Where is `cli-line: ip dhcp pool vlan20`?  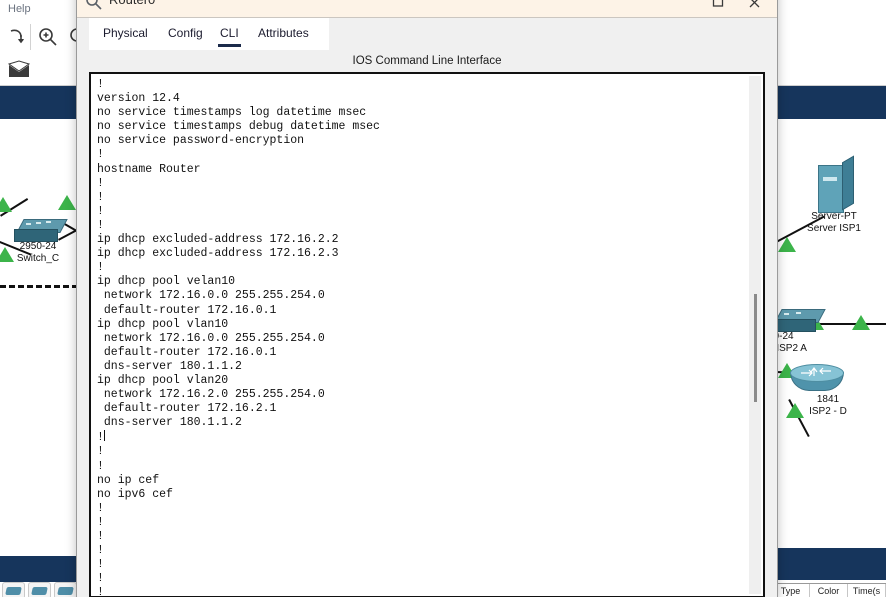
cli-line: ip dhcp pool vlan20 is located at coordinates (163, 380).